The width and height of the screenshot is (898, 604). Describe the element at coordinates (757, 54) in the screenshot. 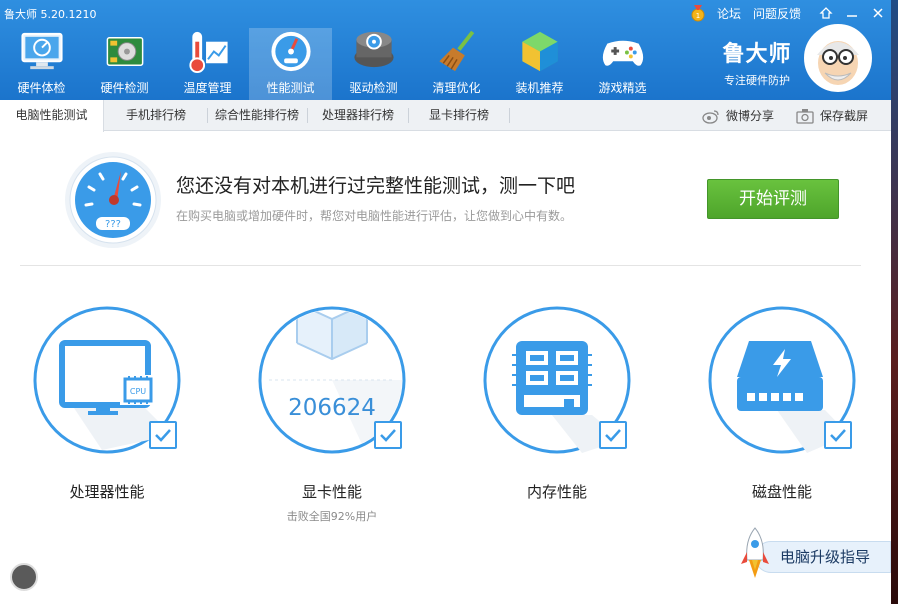

I see `brand-name: 鲁大师` at that location.